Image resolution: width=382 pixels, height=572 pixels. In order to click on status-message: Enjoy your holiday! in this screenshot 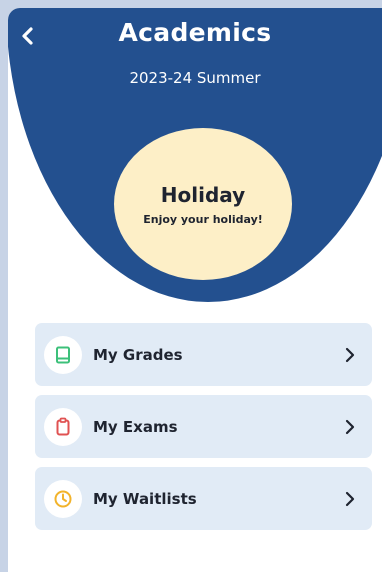, I will do `click(203, 219)`.